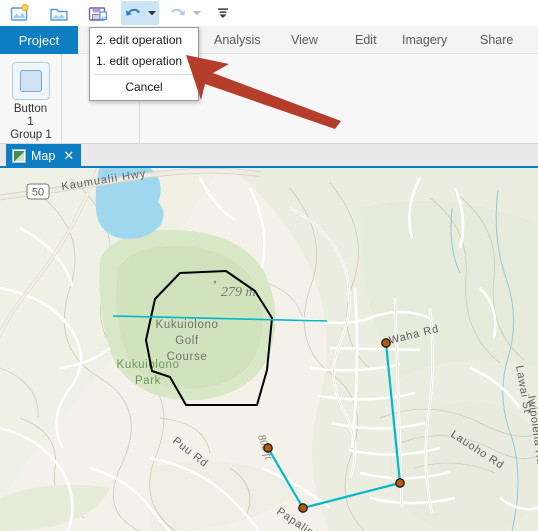 The image size is (538, 531). Describe the element at coordinates (223, 13) in the screenshot. I see `customize-quick-access-icon` at that location.